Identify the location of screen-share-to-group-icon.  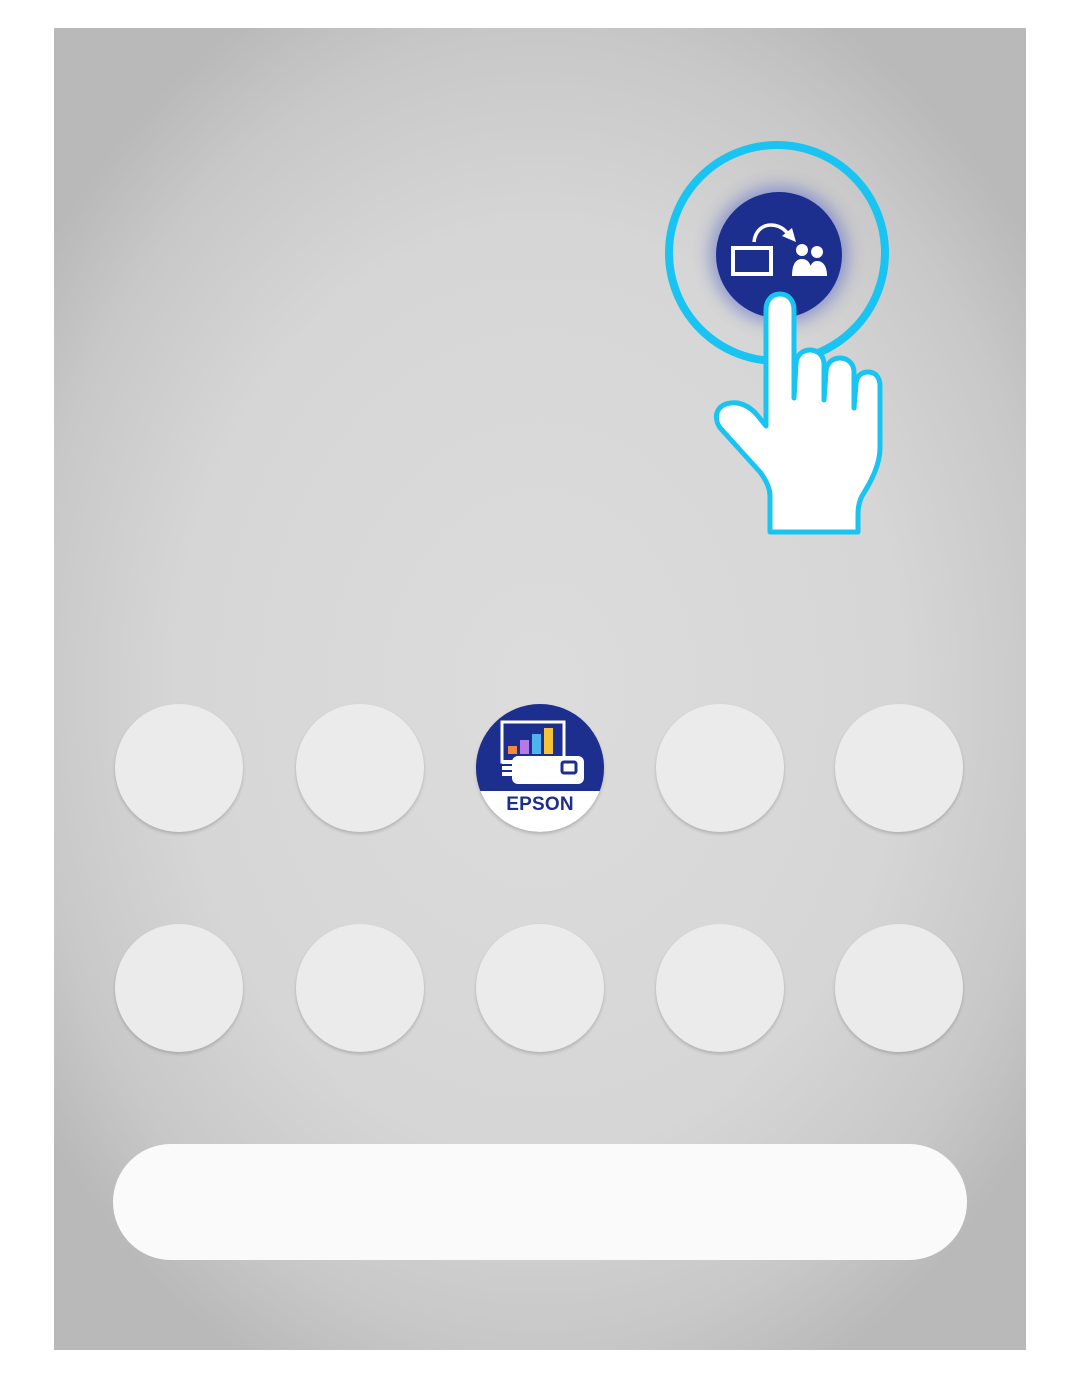
(779, 249).